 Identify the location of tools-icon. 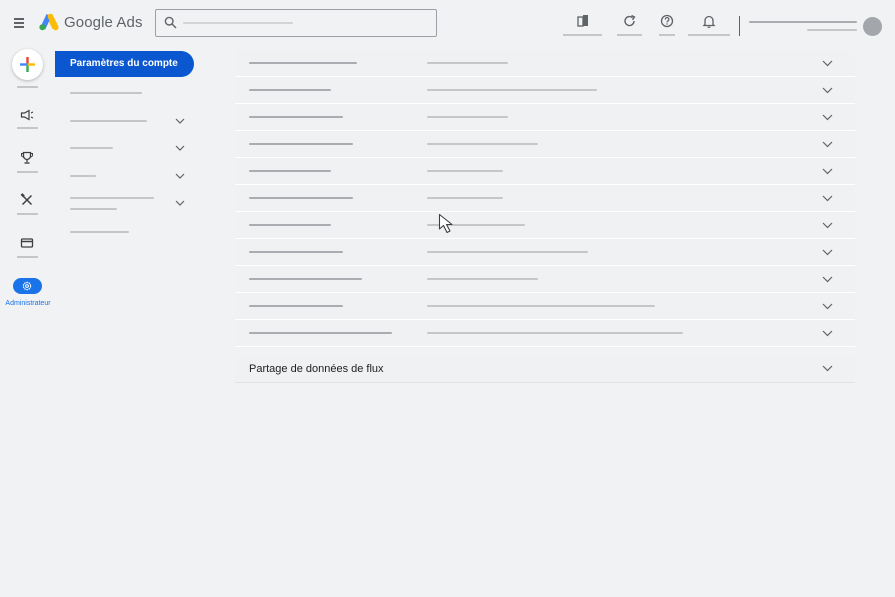
(26, 199).